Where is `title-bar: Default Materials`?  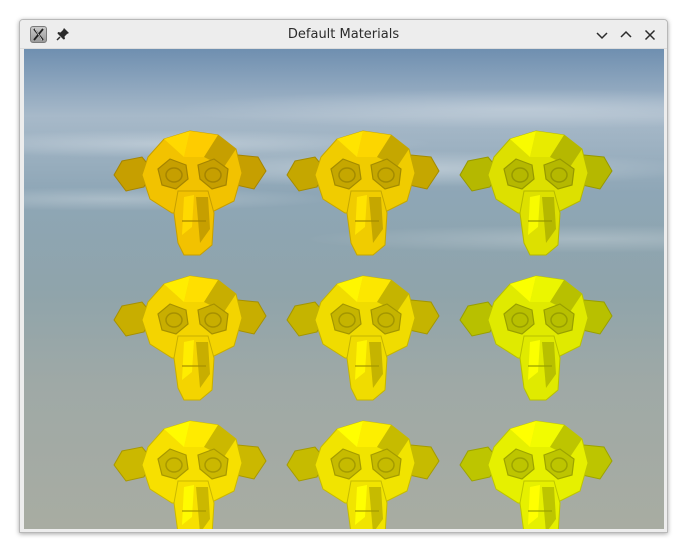
title-bar: Default Materials is located at coordinates (343, 34).